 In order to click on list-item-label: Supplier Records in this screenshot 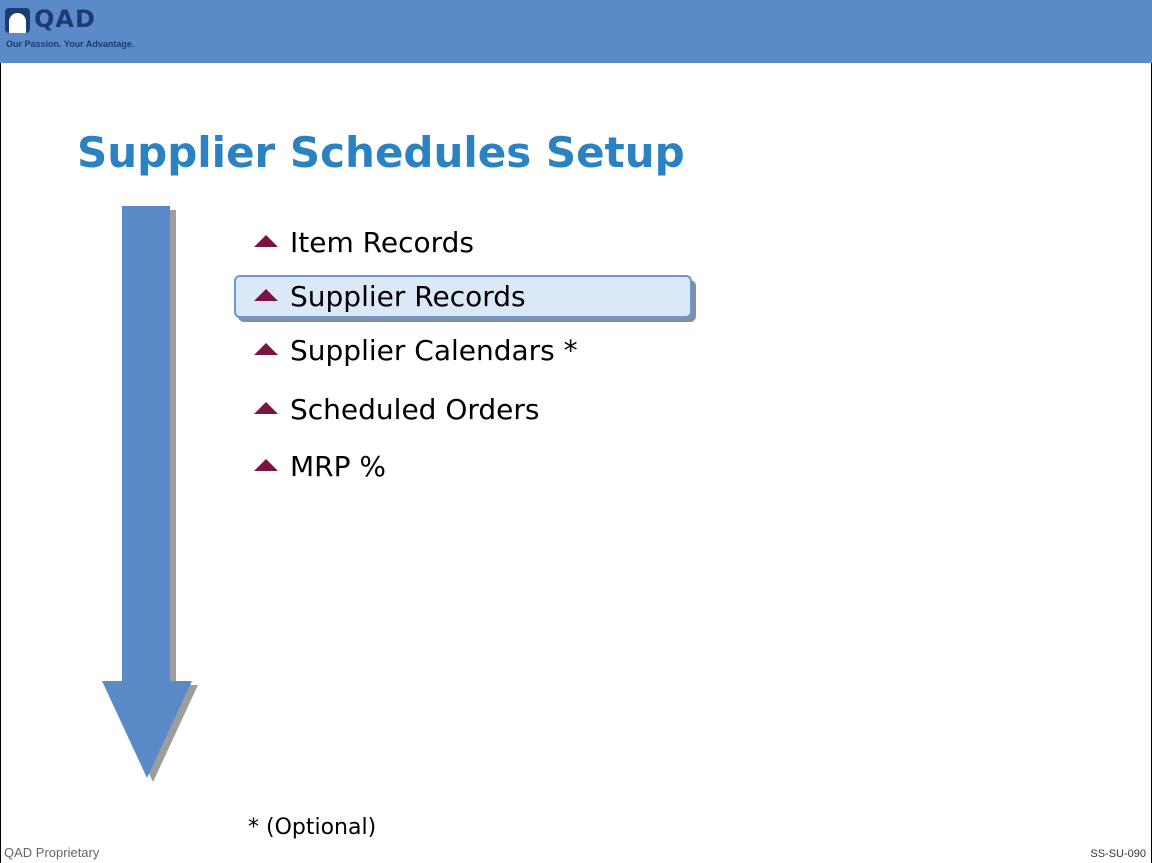, I will do `click(408, 296)`.